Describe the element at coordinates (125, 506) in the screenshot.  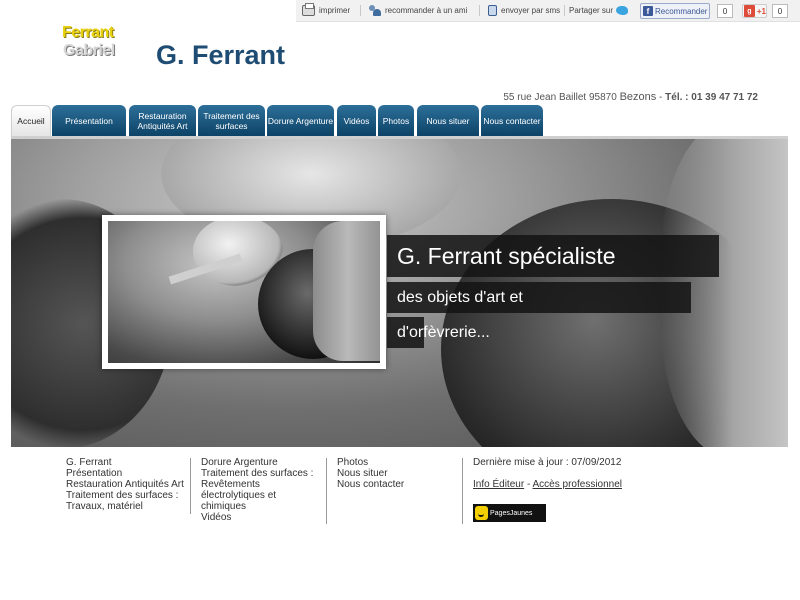
I see `footer-link-traitement-travaux-2: Travaux, matériel` at that location.